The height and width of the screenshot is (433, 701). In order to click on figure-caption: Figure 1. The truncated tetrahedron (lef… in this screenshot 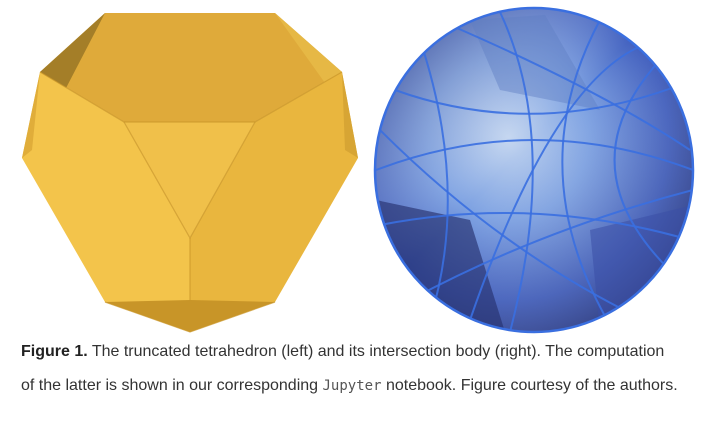, I will do `click(351, 369)`.